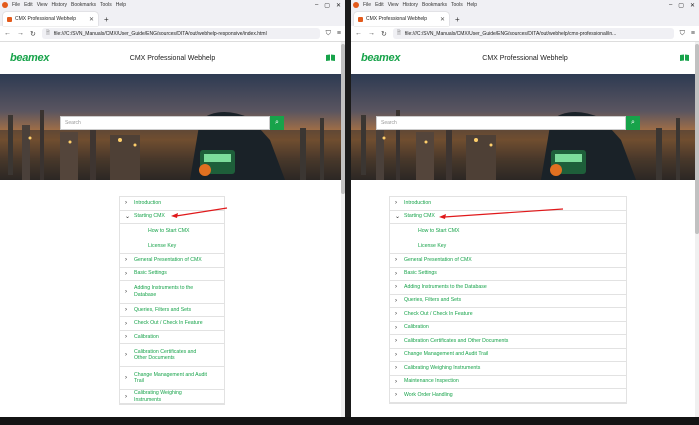 The image size is (699, 425). I want to click on toc-item: › Basic Settings, so click(508, 274).